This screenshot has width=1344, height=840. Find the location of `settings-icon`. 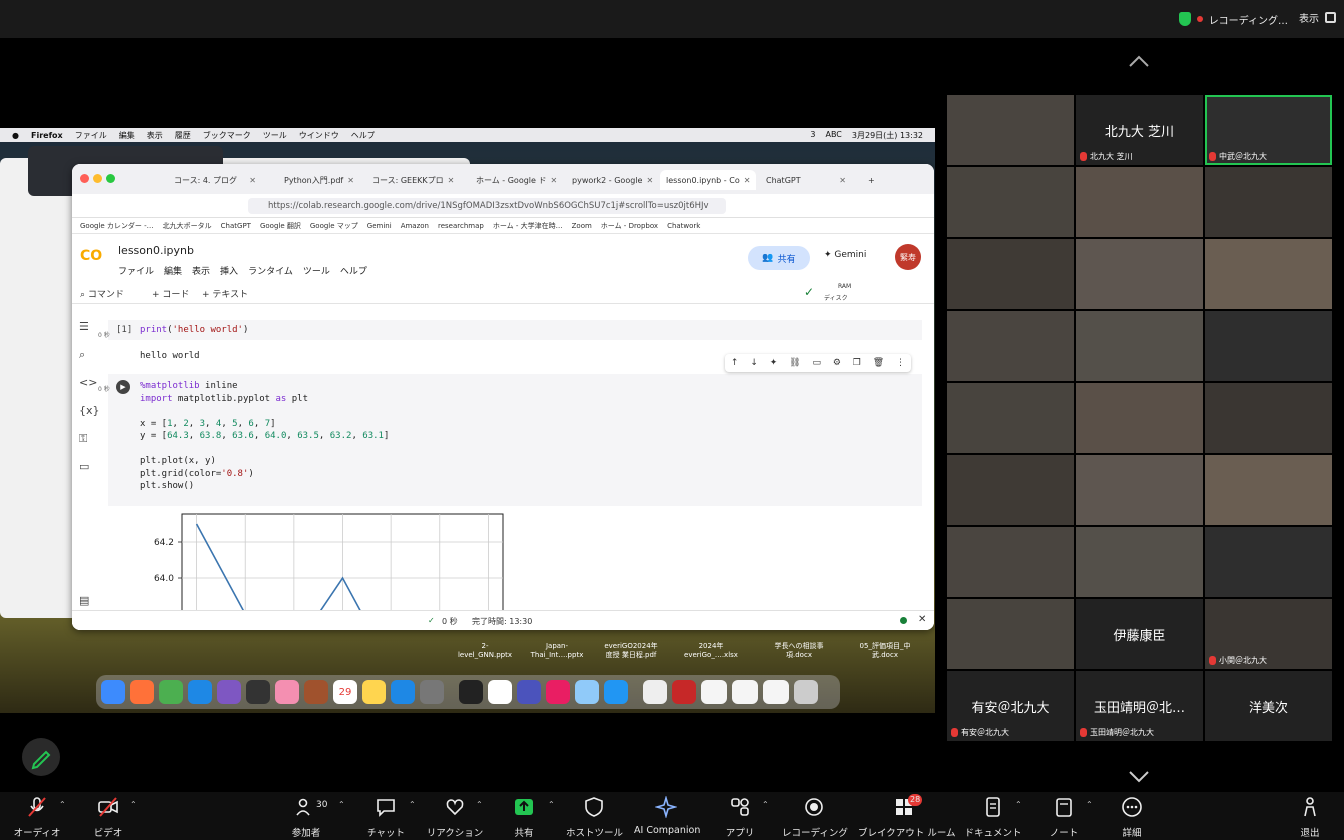

settings-icon is located at coordinates (432, 692).